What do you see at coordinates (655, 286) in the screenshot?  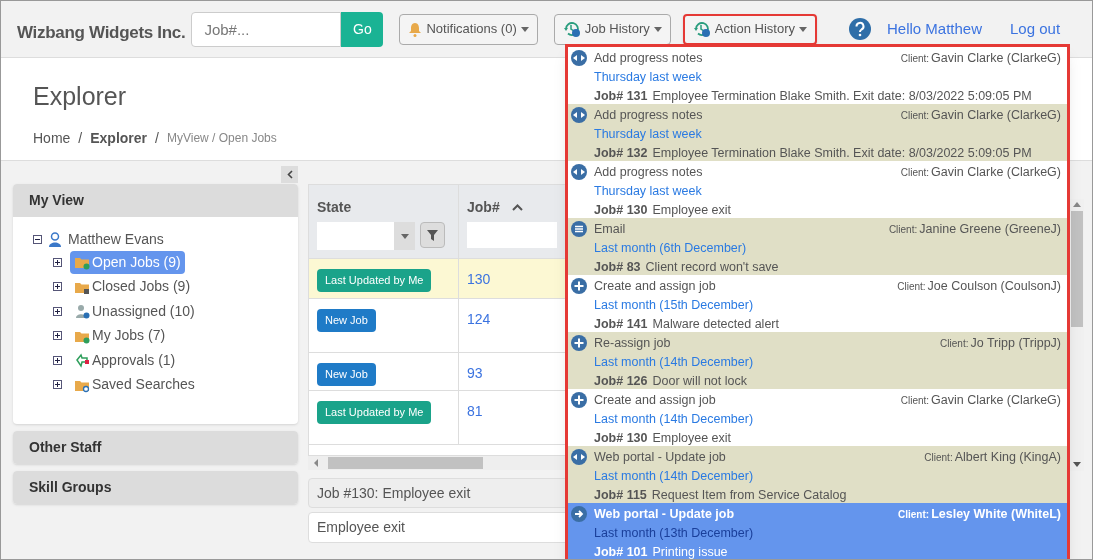 I see `action-name: Create and assign job` at bounding box center [655, 286].